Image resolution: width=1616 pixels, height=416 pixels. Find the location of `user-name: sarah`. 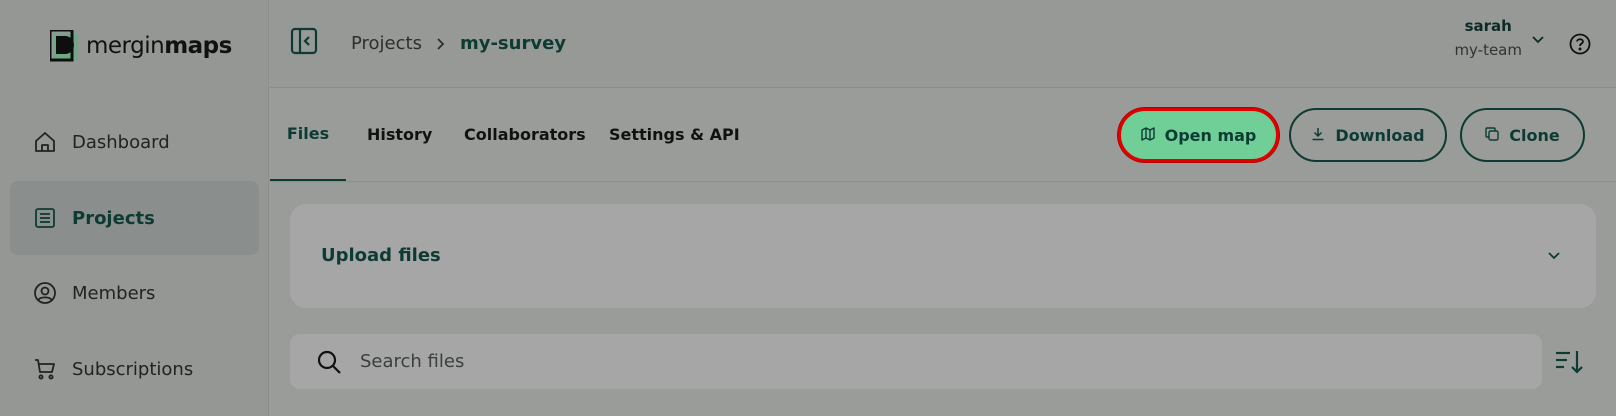

user-name: sarah is located at coordinates (1488, 26).